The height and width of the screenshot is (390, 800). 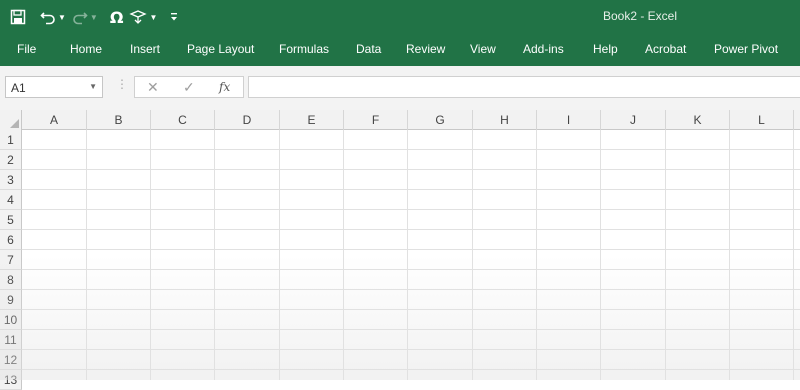 I want to click on tab-insert: Insert, so click(x=145, y=49).